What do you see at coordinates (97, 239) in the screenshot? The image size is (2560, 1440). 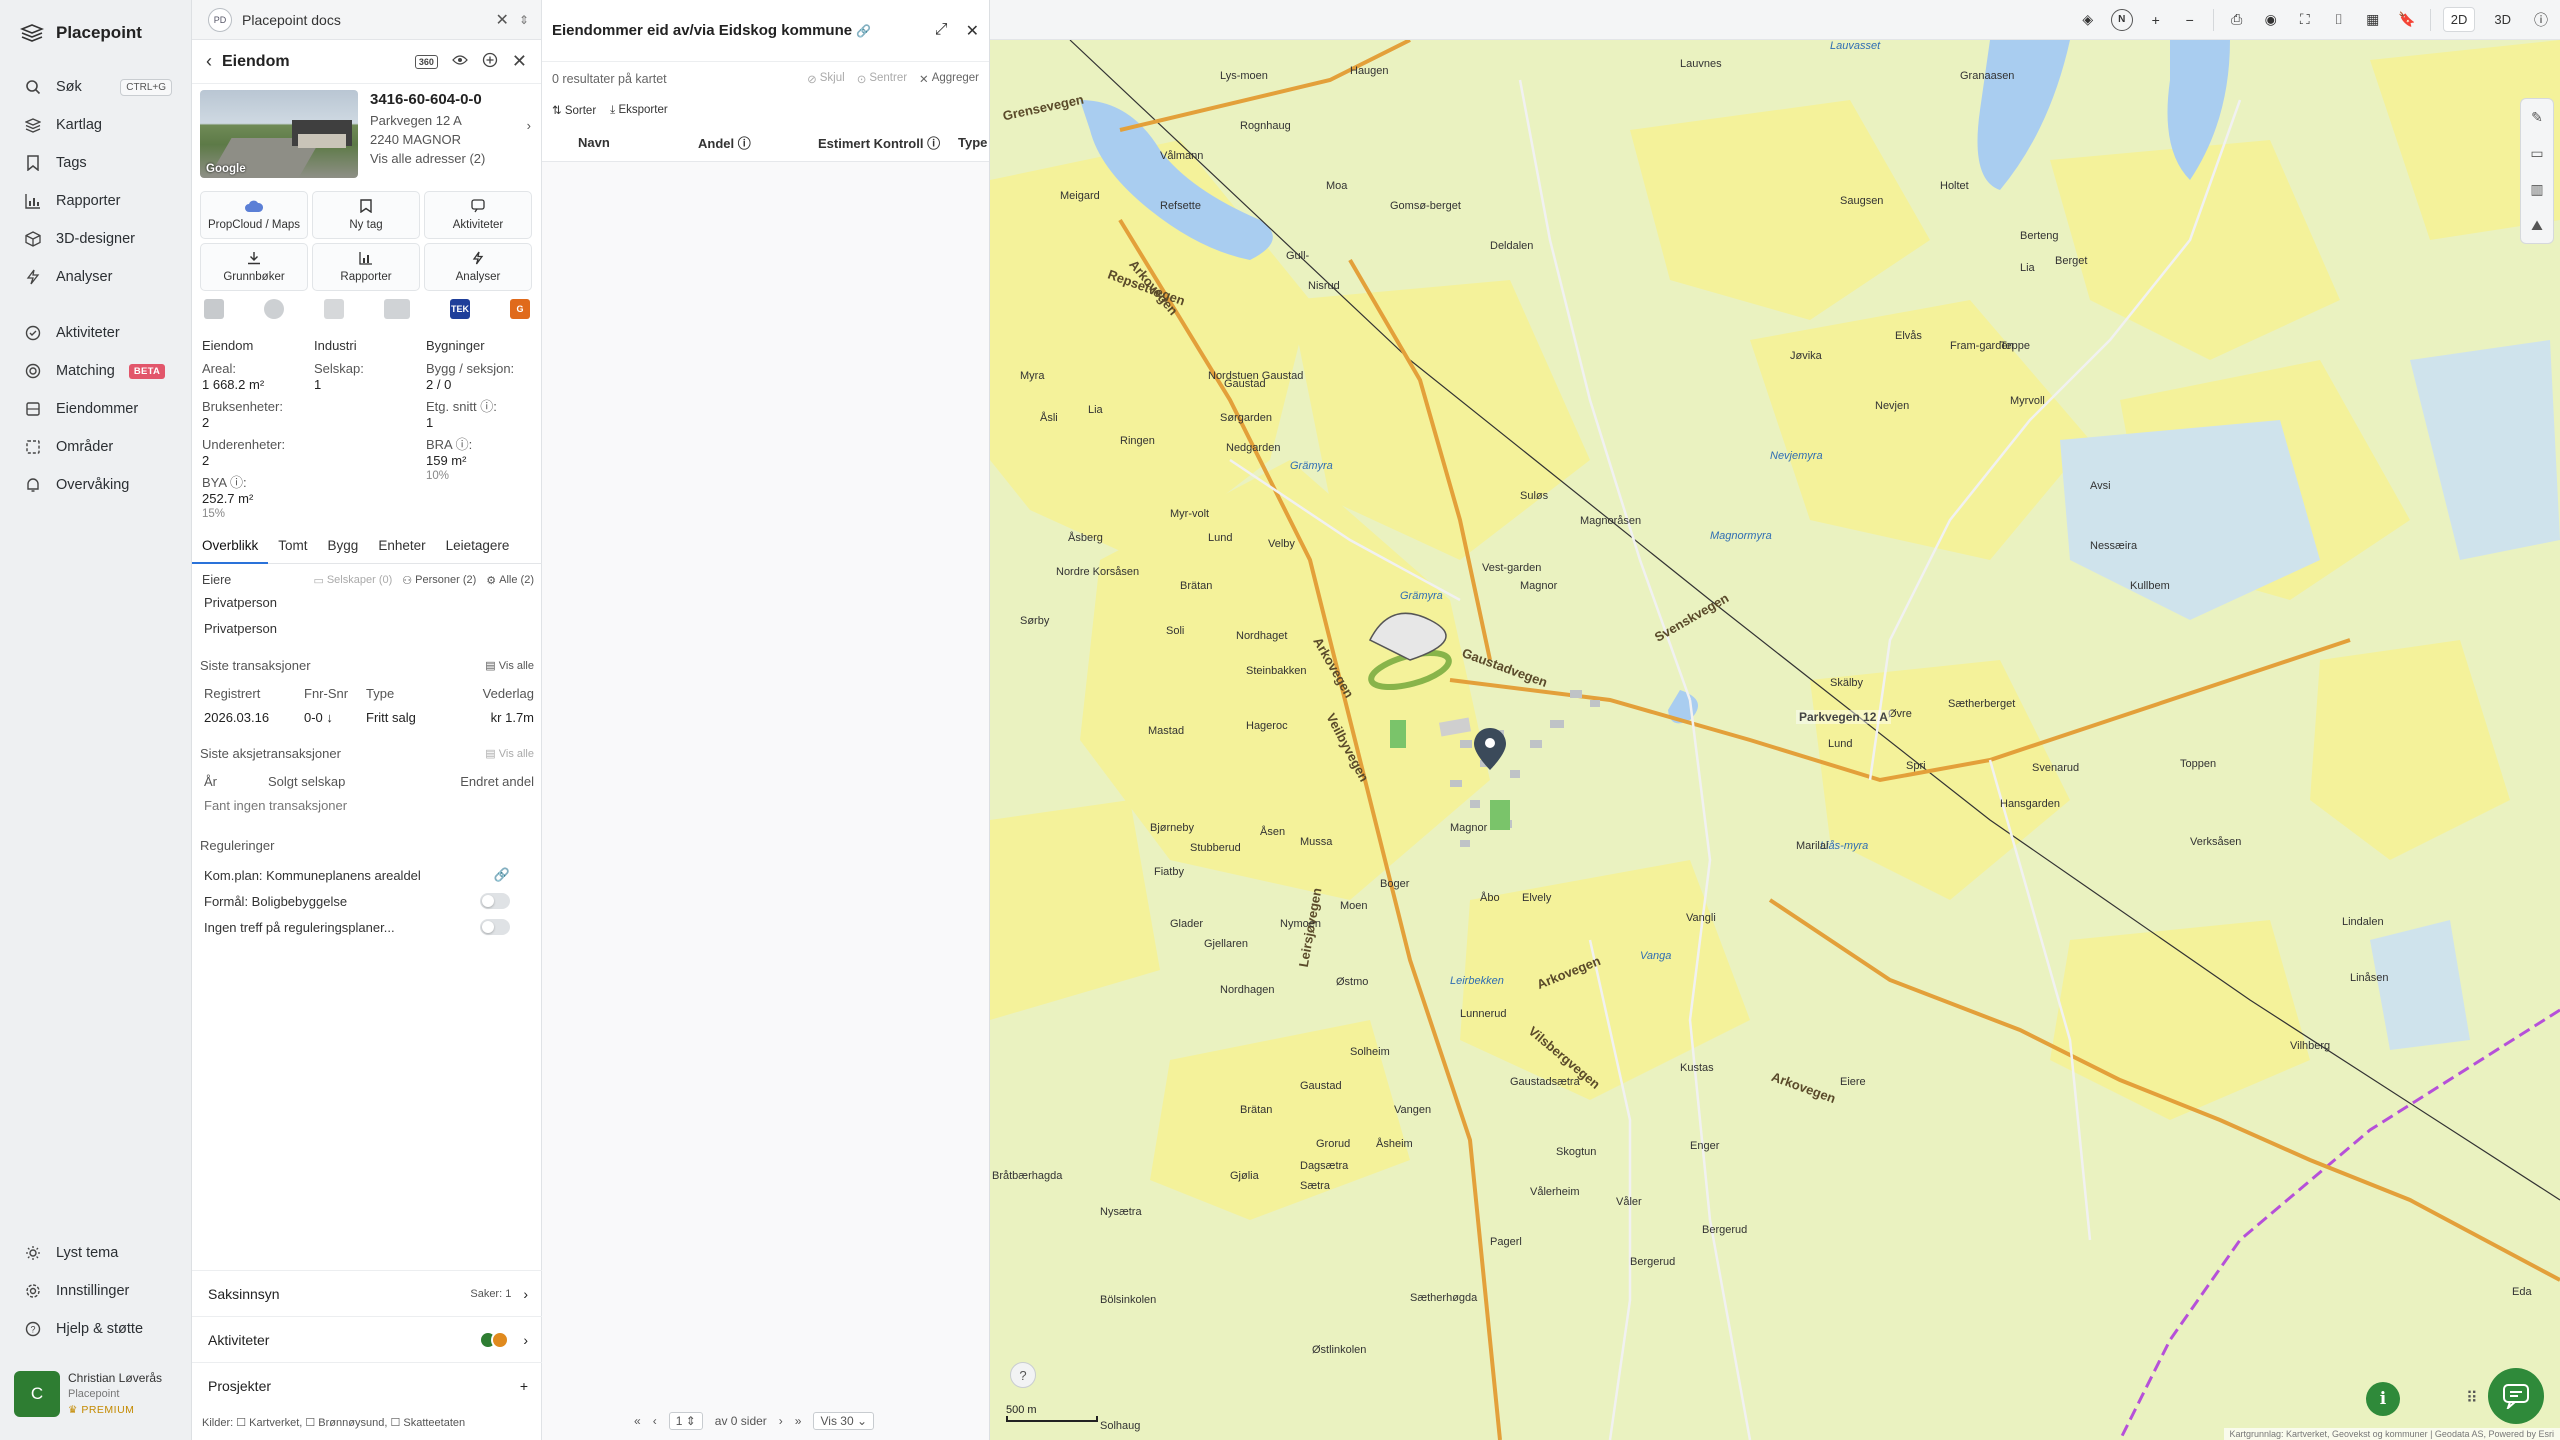 I see `nav-item-3d-designer: 3D-designer` at bounding box center [97, 239].